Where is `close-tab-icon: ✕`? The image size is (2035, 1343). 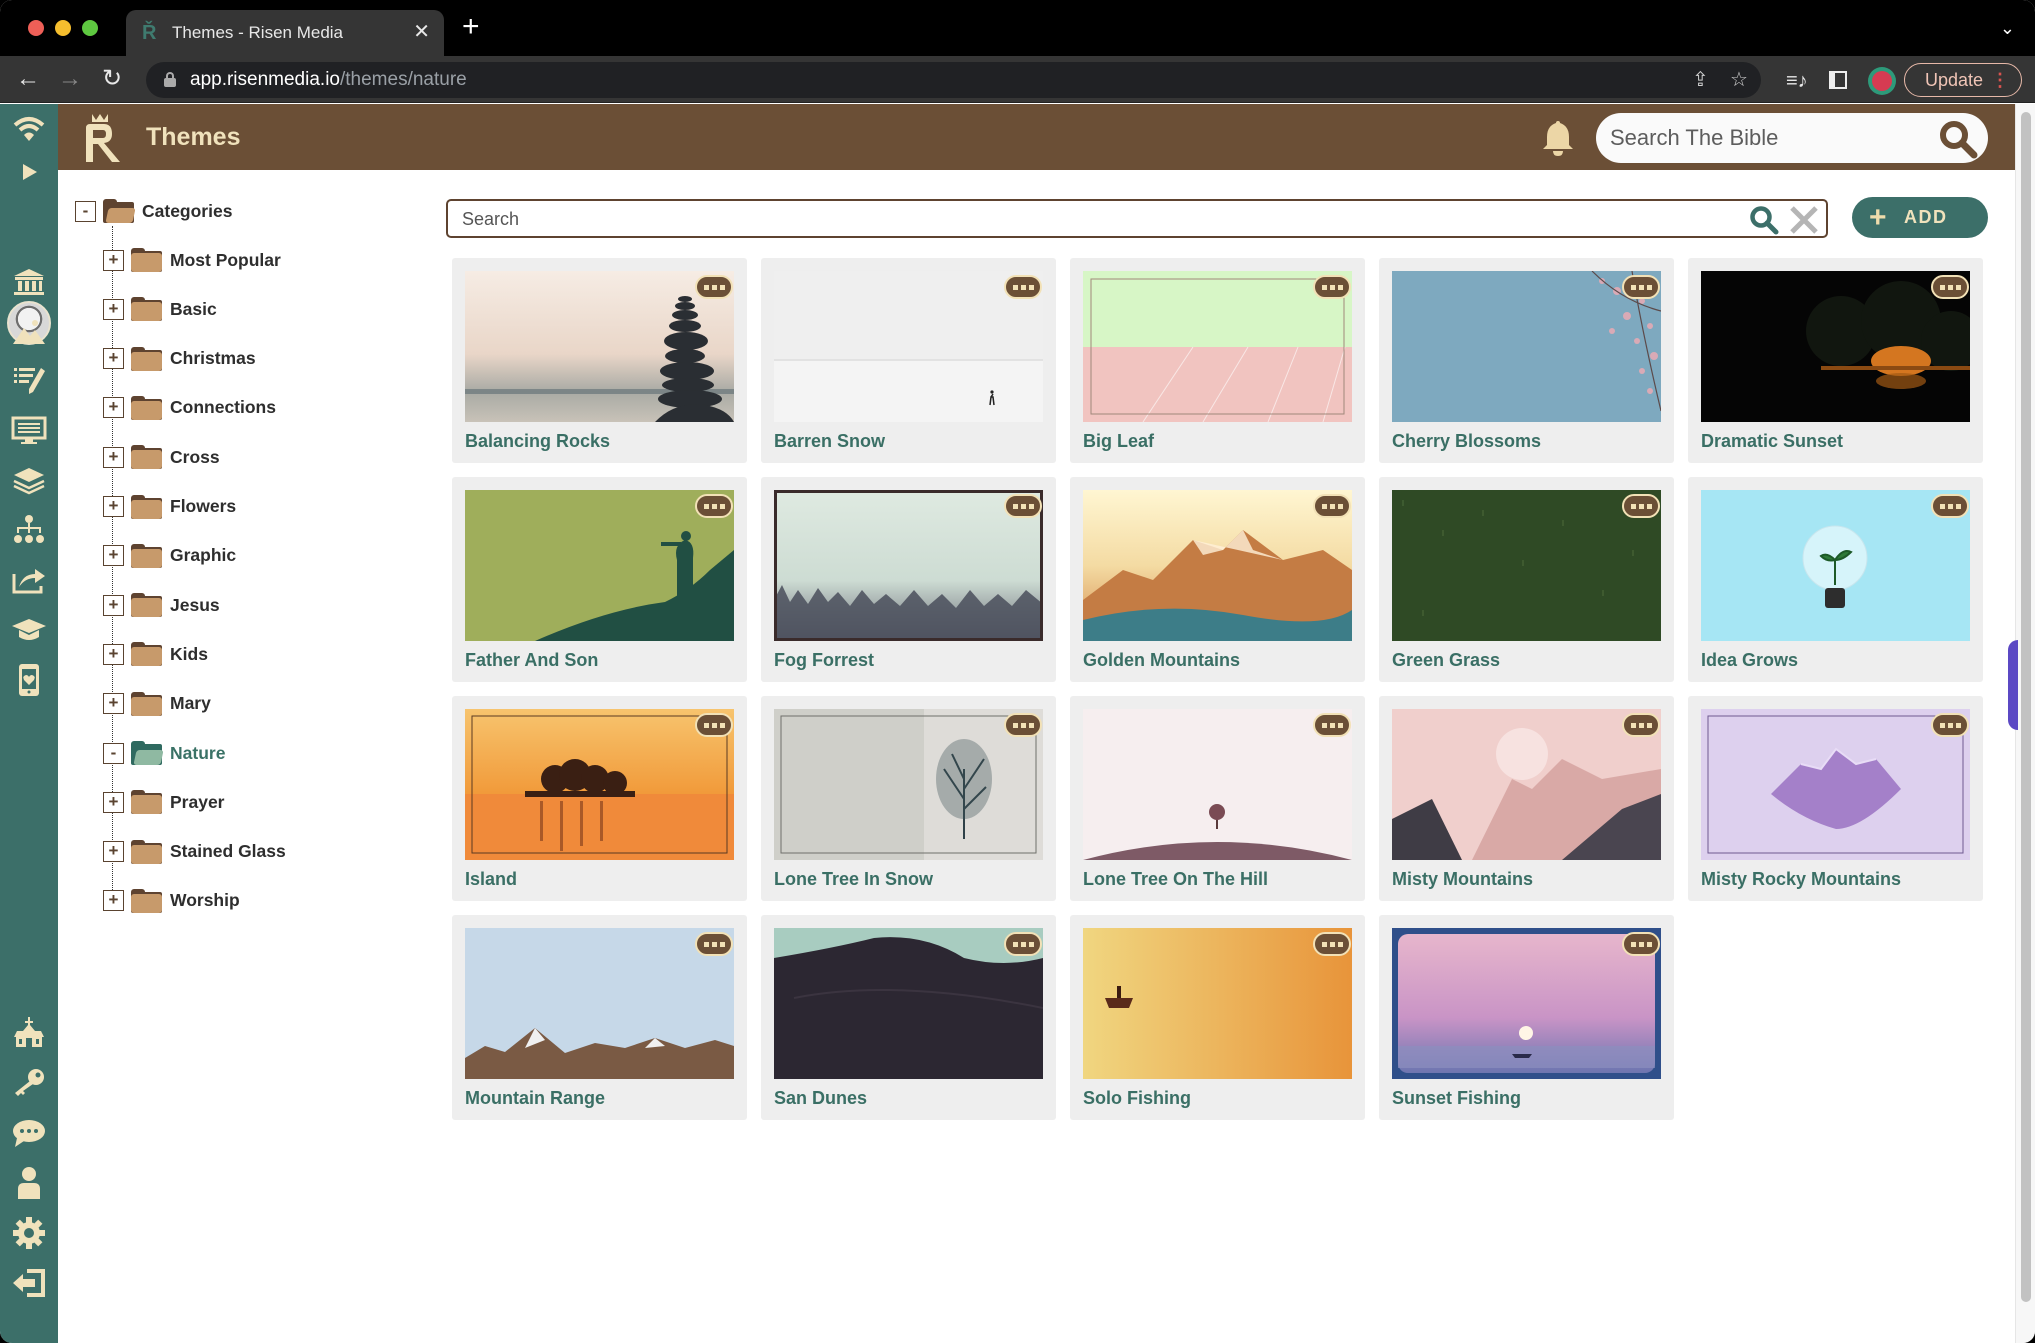 close-tab-icon: ✕ is located at coordinates (421, 32).